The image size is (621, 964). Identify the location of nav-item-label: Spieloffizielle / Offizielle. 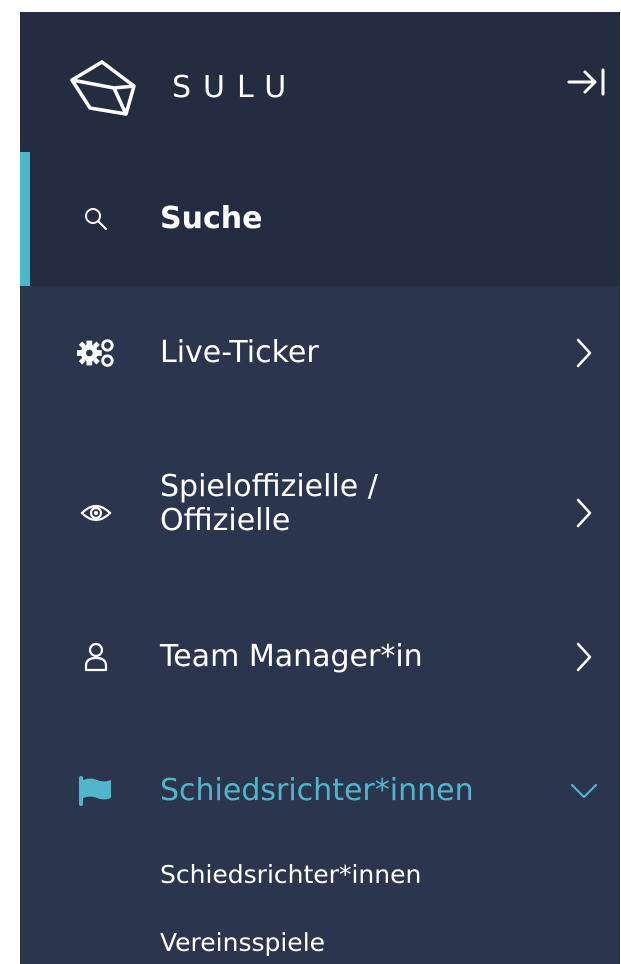
(269, 504).